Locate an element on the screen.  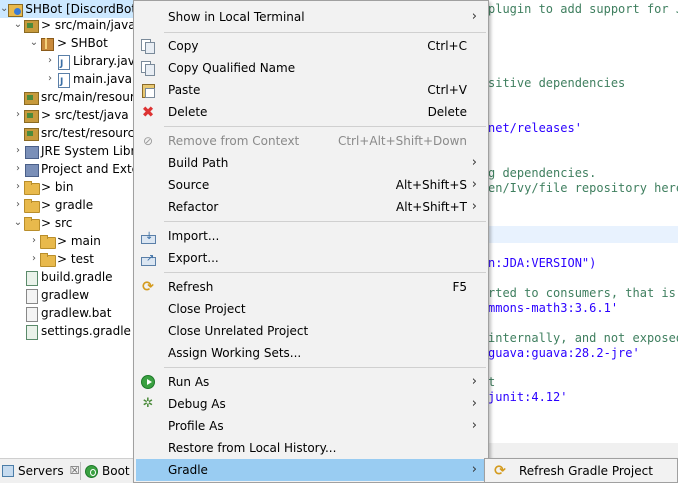
menu-item-profile-as: Profile As › is located at coordinates (311, 426).